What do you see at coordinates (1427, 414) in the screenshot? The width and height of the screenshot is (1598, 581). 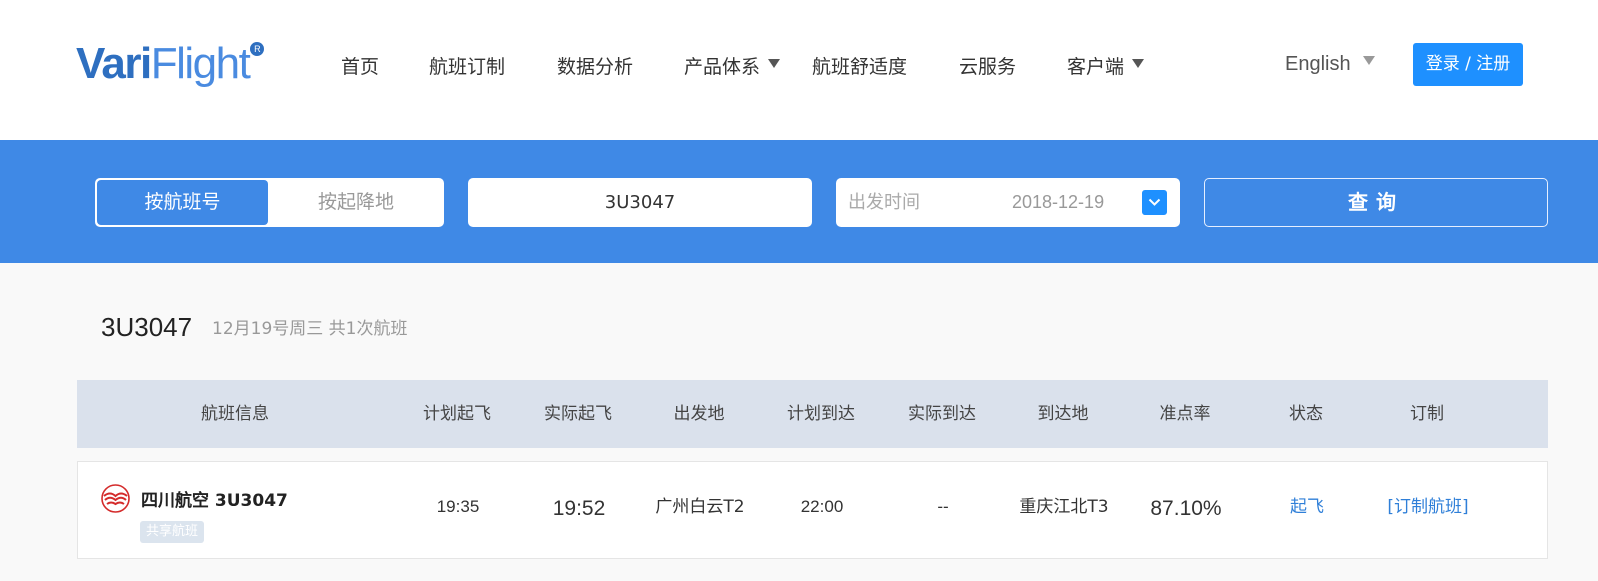 I see `column-header: 订制` at bounding box center [1427, 414].